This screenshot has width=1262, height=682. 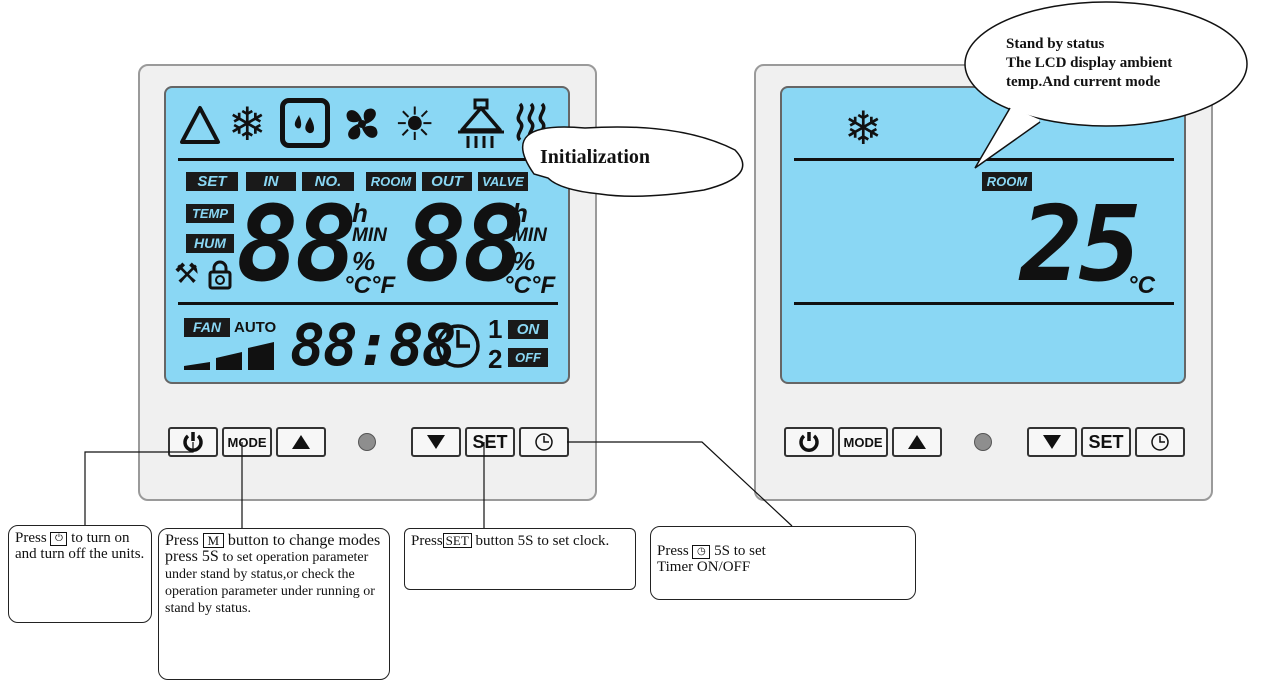 What do you see at coordinates (31, 538) in the screenshot?
I see `power-note-prefix: Press` at bounding box center [31, 538].